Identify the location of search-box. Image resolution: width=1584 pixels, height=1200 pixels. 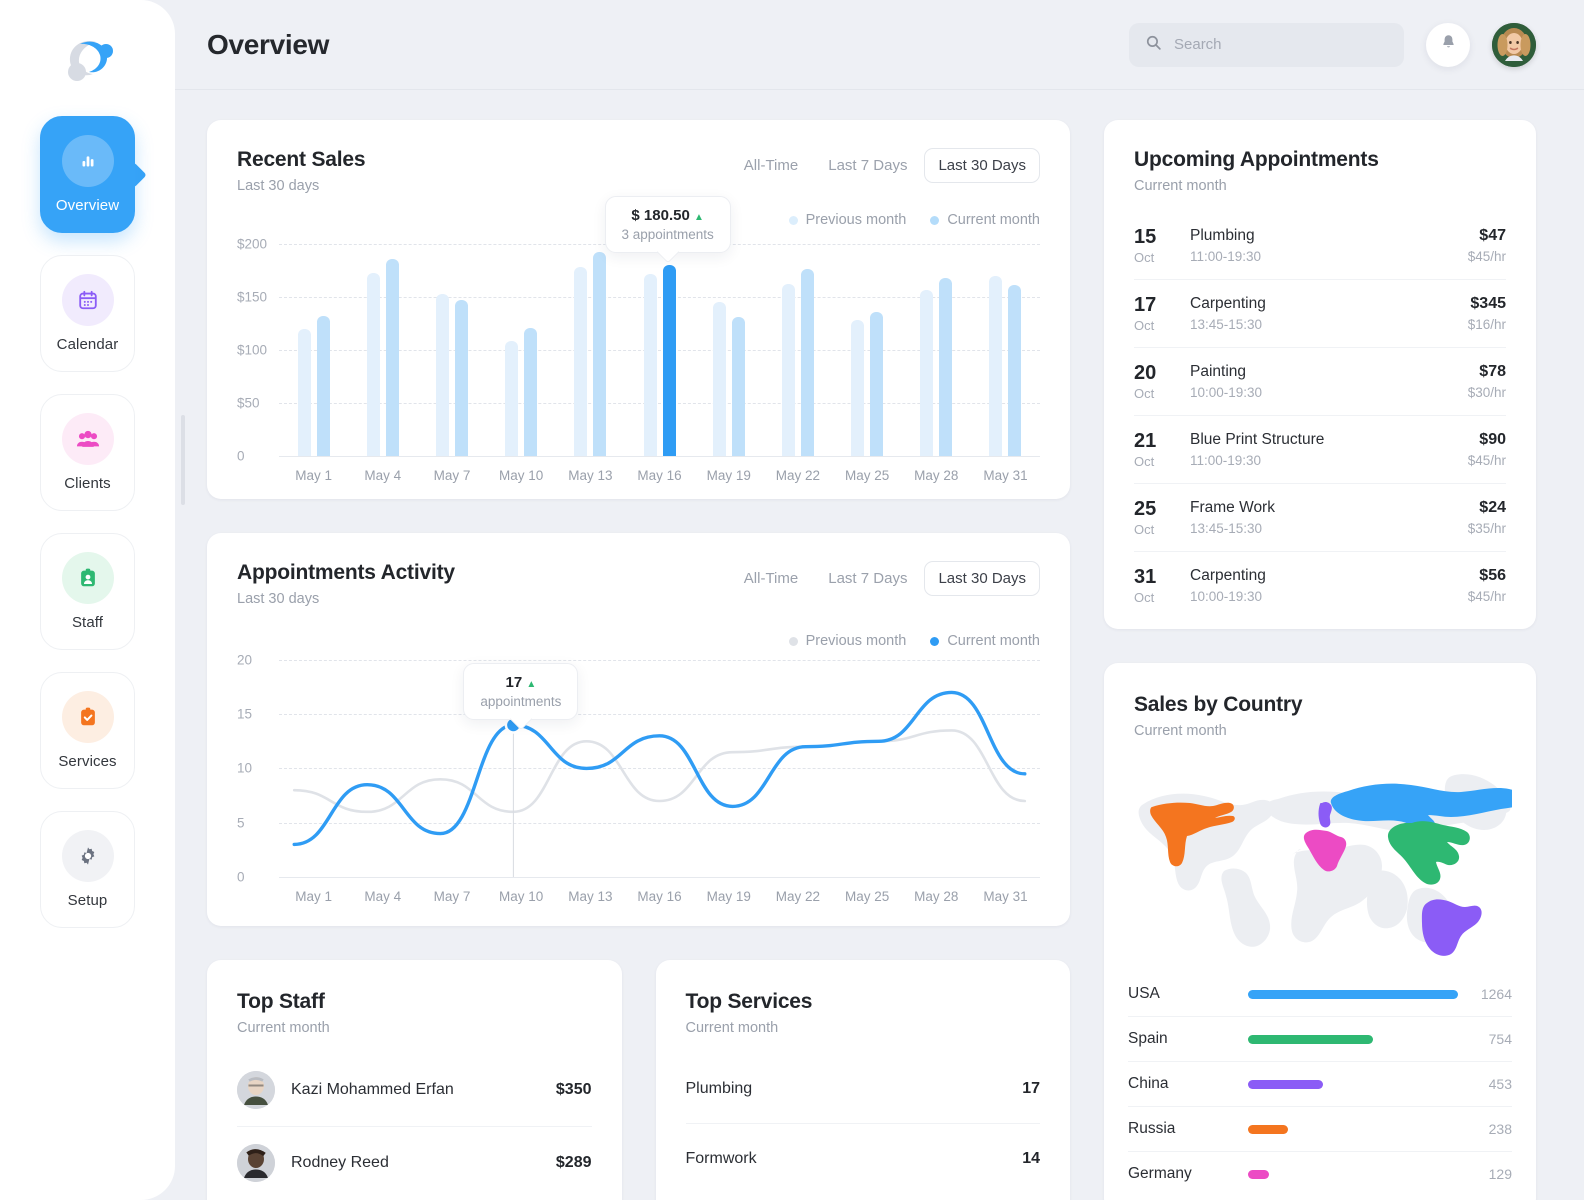
(1266, 44).